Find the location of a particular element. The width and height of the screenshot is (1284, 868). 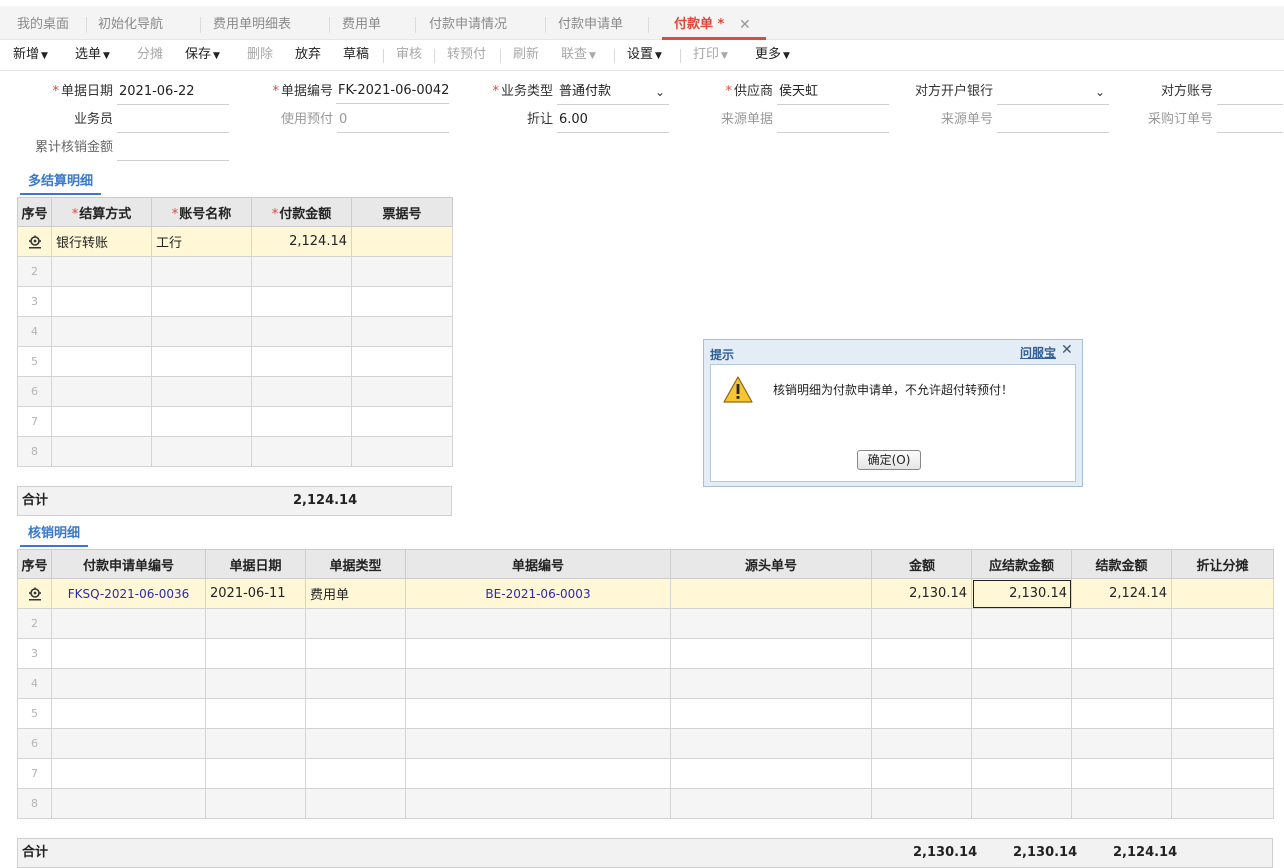

select-bill-button: 选单 ▼ is located at coordinates (92, 55).